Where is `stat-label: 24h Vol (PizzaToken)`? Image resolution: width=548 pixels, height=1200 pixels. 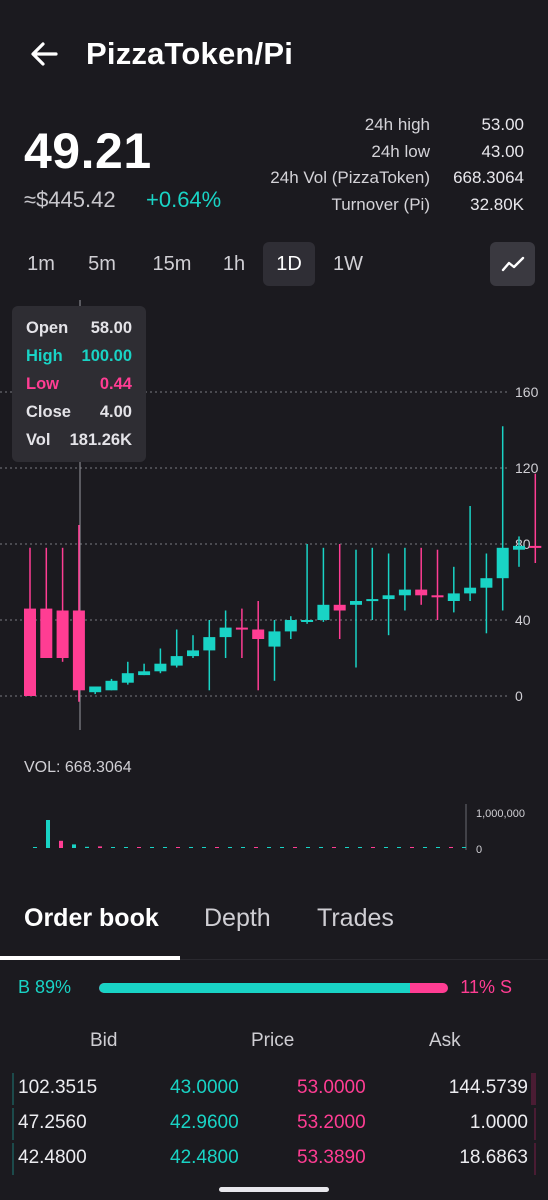 stat-label: 24h Vol (PizzaToken) is located at coordinates (350, 178).